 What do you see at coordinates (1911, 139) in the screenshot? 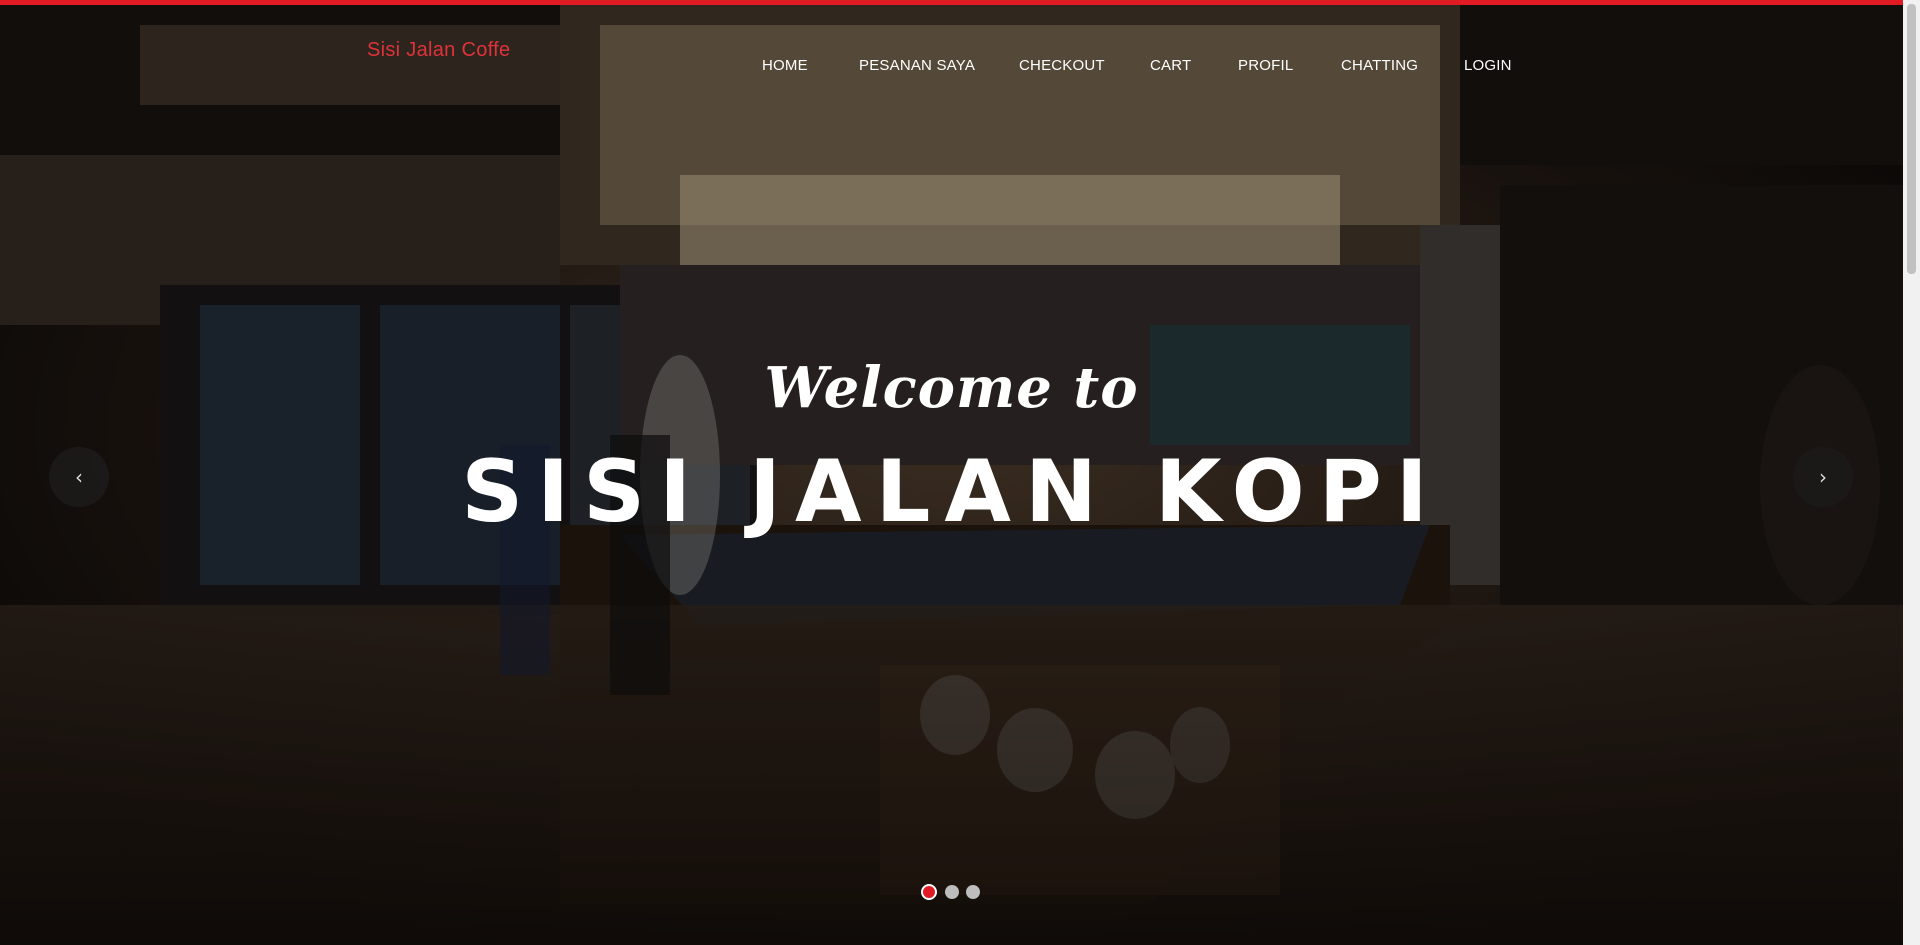
I see `scrollbar-thumb` at bounding box center [1911, 139].